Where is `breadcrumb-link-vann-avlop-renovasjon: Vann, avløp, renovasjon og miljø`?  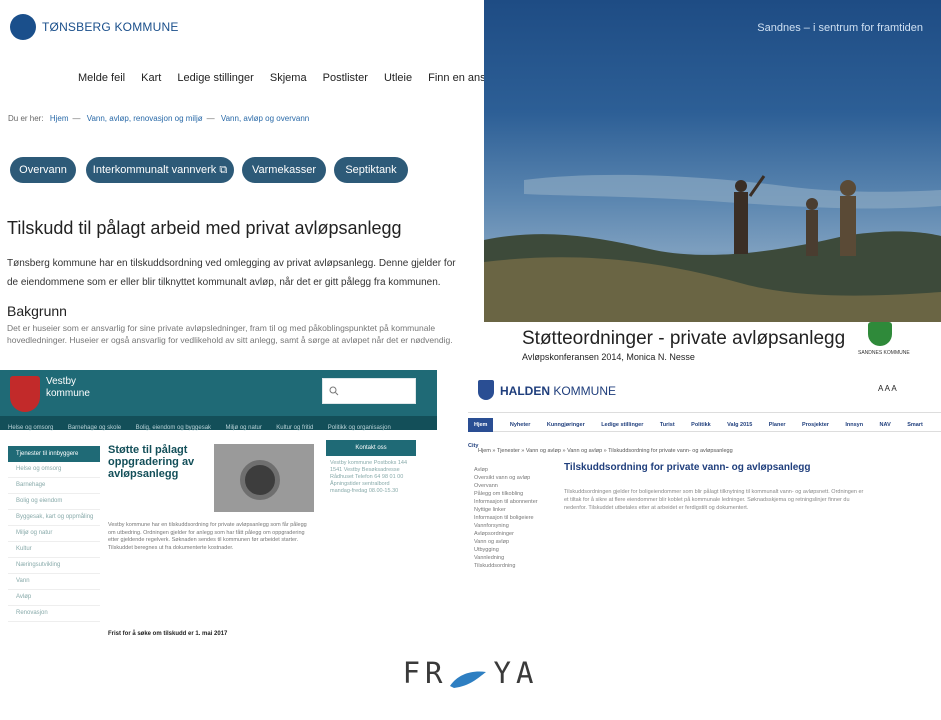
breadcrumb-link-vann-avlop-renovasjon: Vann, avløp, renovasjon og miljø is located at coordinates (145, 118).